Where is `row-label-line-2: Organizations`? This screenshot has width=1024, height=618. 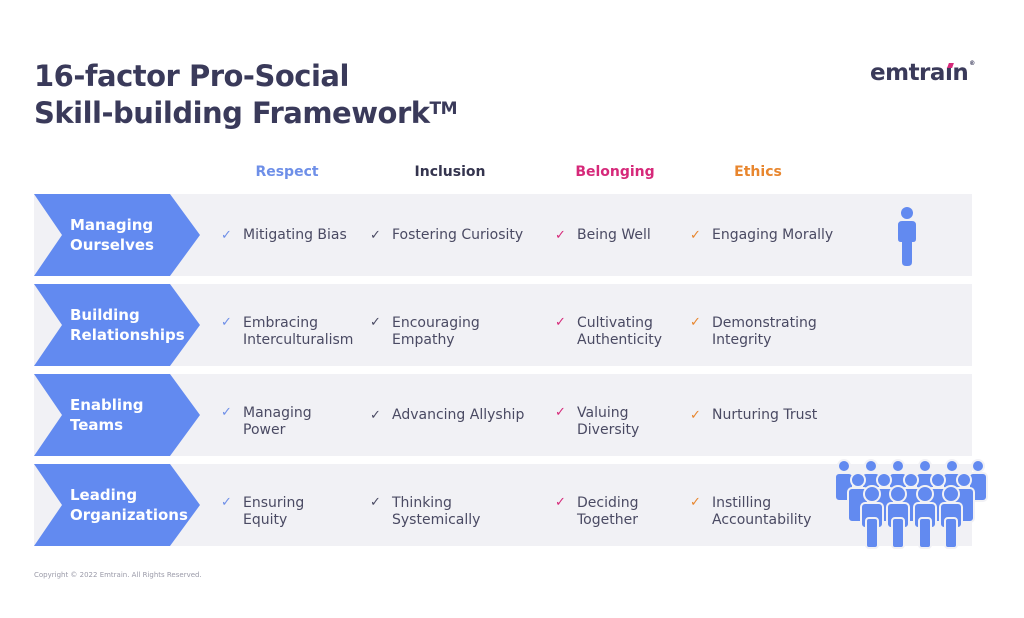
row-label-line-2: Organizations is located at coordinates (129, 515).